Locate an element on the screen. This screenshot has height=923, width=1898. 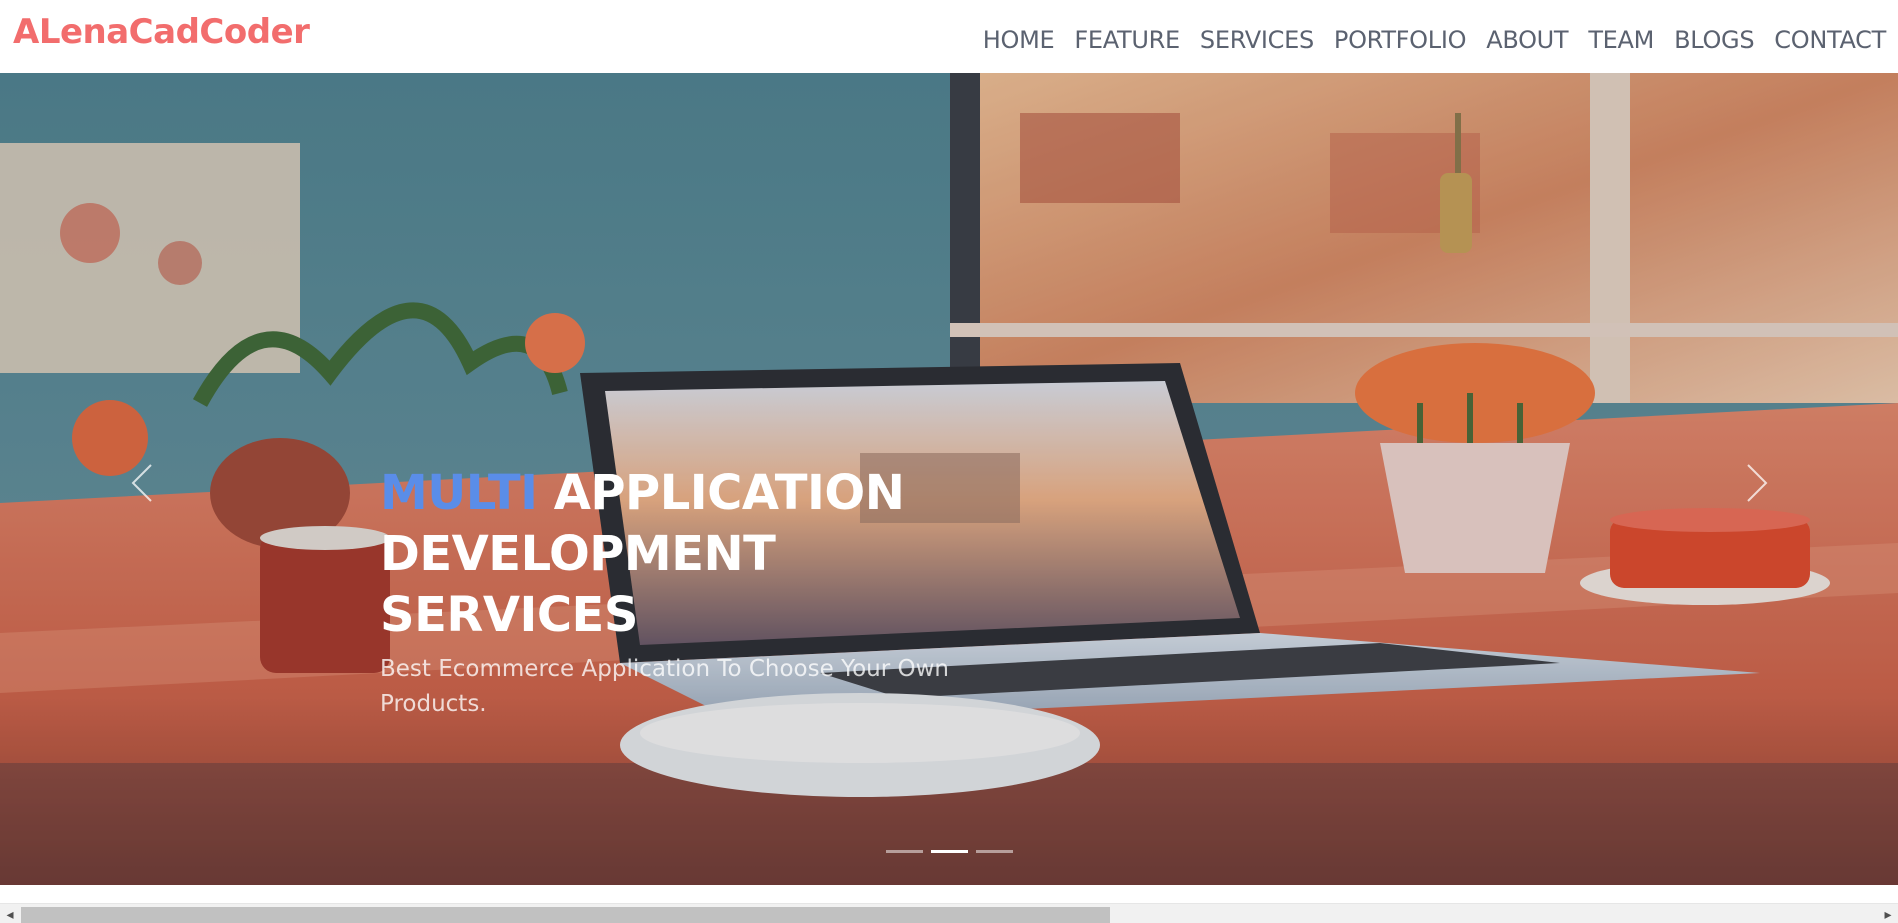
nav-contact: CONTACT is located at coordinates (1825, 40).